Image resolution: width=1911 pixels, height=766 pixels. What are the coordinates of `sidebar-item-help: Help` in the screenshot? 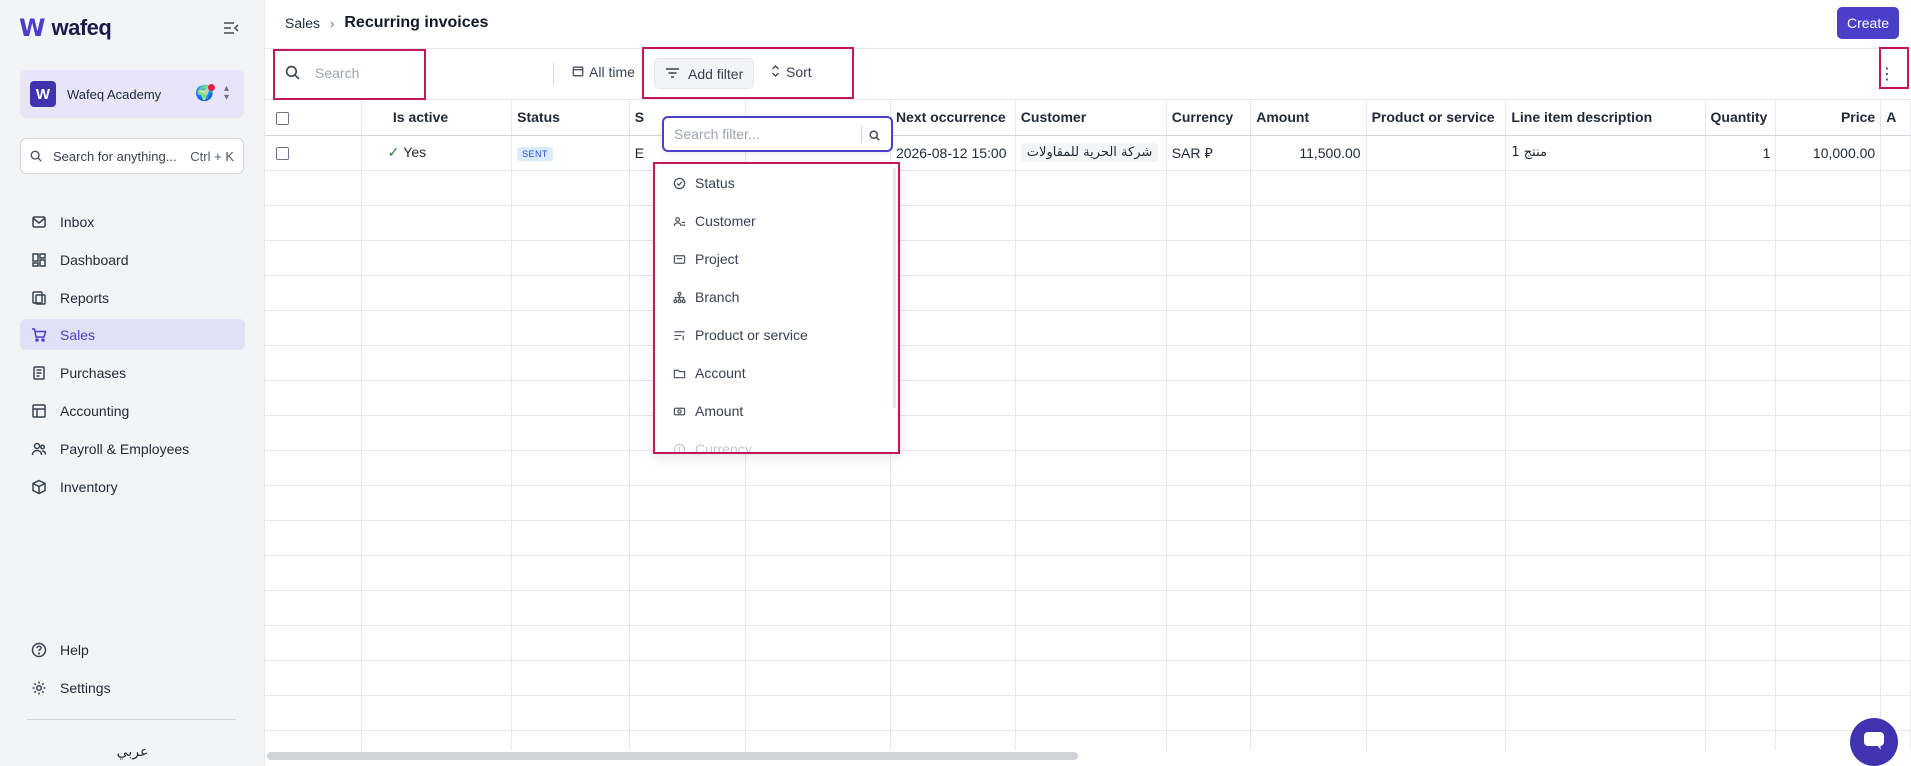 It's located at (132, 649).